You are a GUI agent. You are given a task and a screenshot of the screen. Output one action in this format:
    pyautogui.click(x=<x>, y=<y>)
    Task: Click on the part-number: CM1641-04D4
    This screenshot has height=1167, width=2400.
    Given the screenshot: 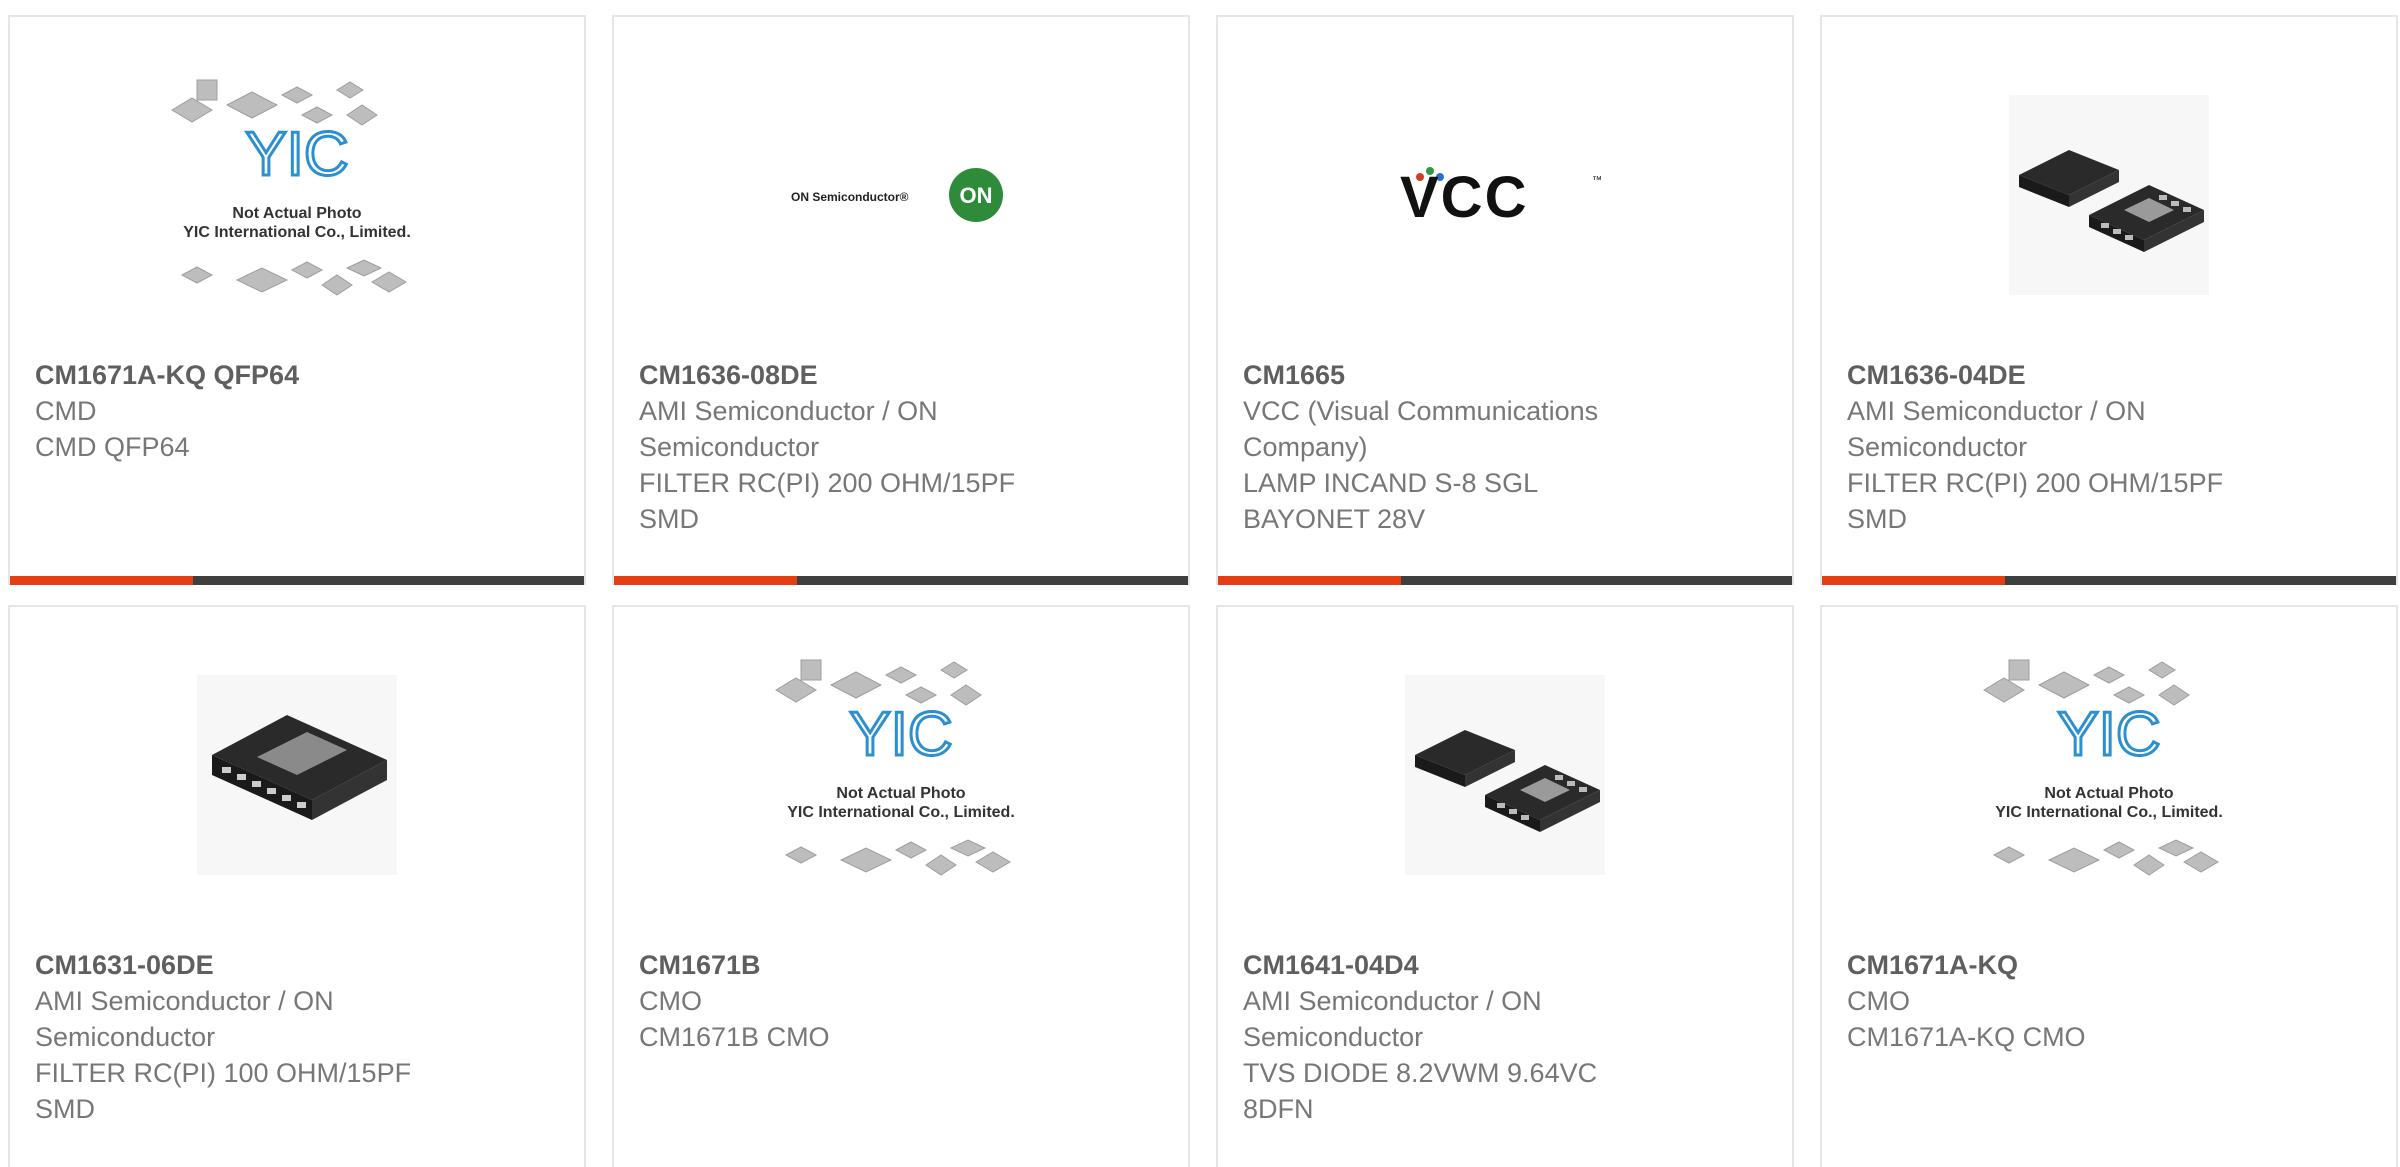 What is the action you would take?
    pyautogui.click(x=1505, y=965)
    